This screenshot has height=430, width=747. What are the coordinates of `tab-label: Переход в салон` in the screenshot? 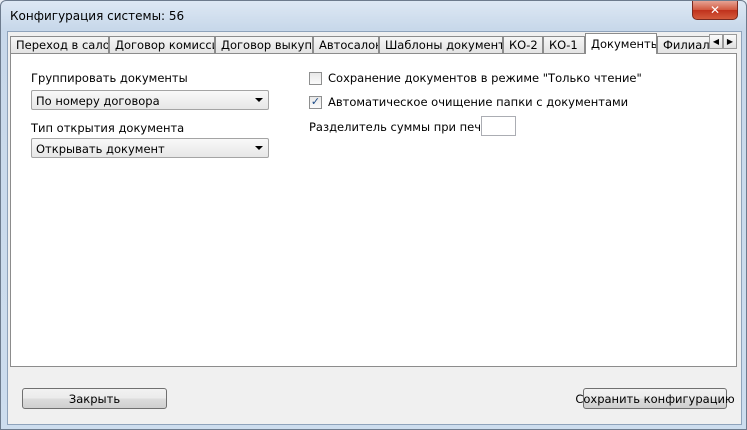 It's located at (62, 45).